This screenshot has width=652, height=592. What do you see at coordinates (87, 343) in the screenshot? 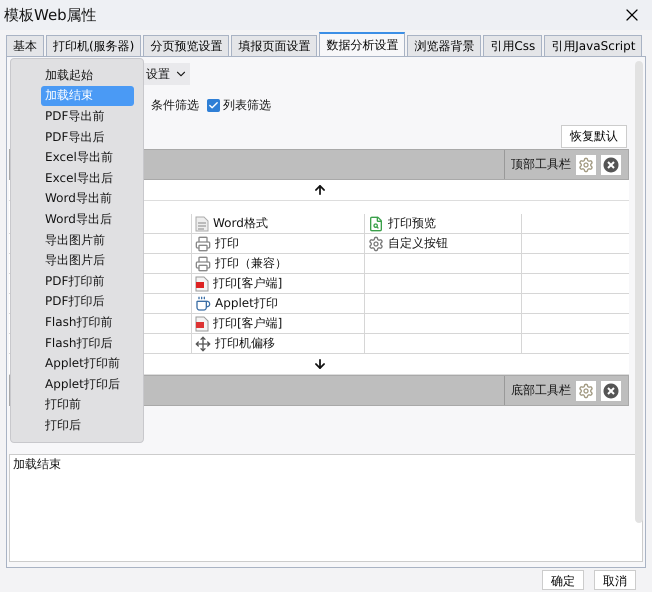
I see `menu-item: Flash打印后` at bounding box center [87, 343].